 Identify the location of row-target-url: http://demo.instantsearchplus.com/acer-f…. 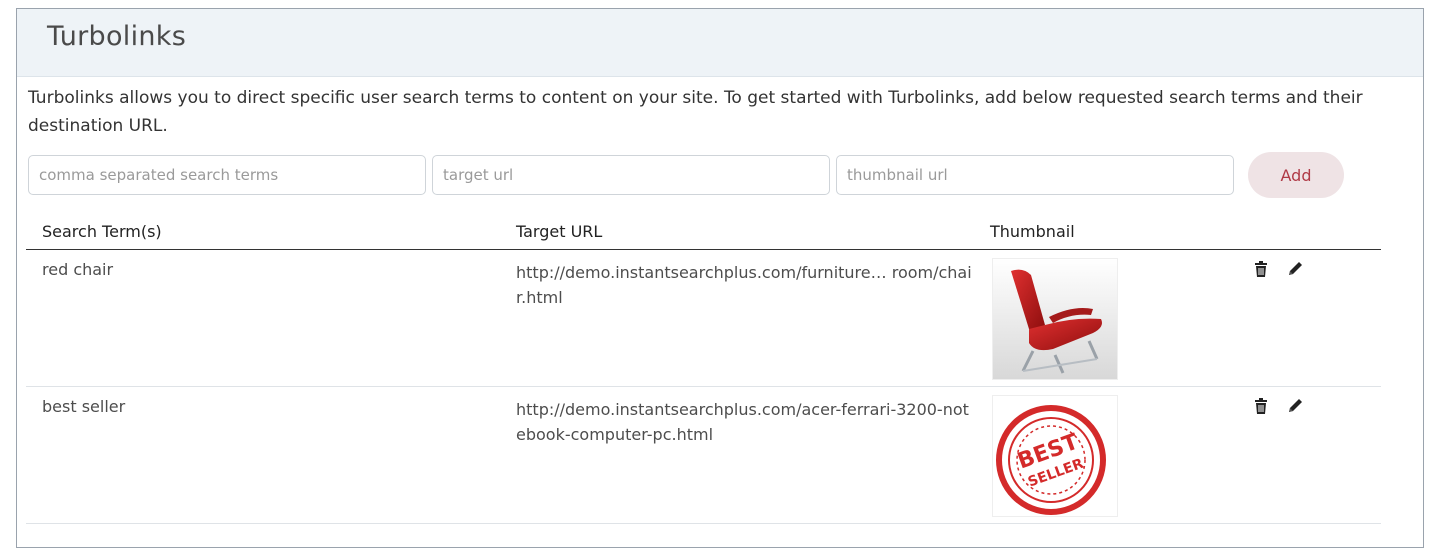
(742, 422).